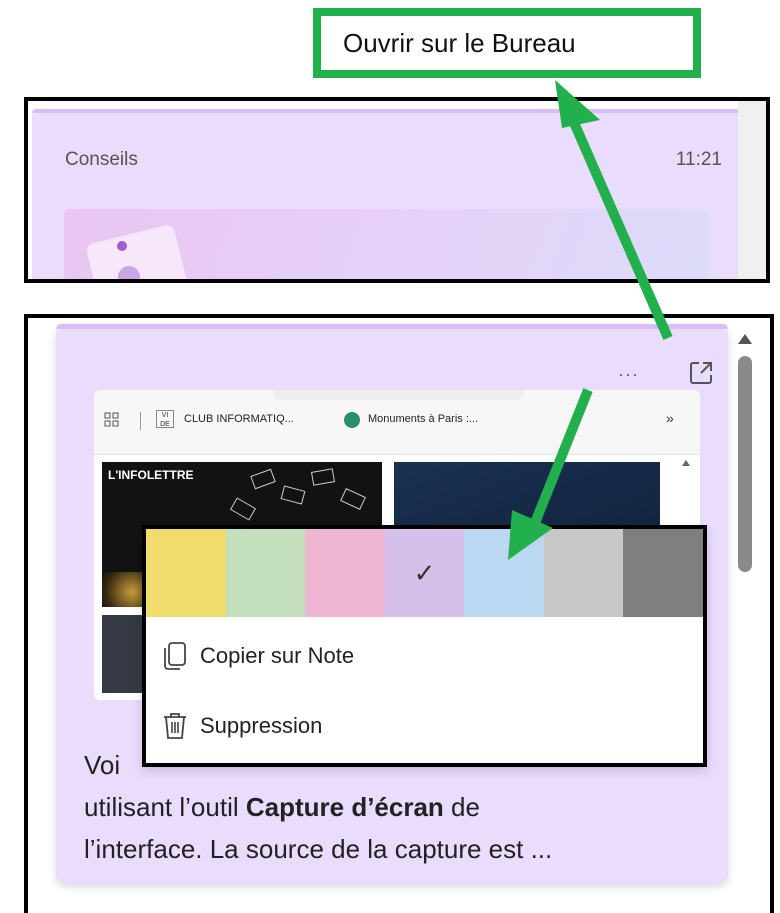 This screenshot has height=913, width=780. I want to click on color-swatch-pink, so click(345, 573).